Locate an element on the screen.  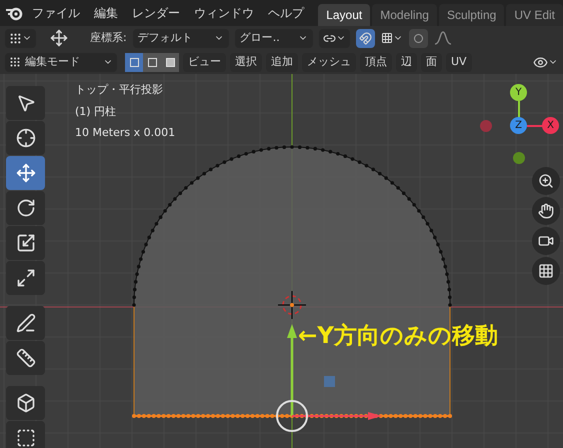
eye-icon is located at coordinates (540, 62).